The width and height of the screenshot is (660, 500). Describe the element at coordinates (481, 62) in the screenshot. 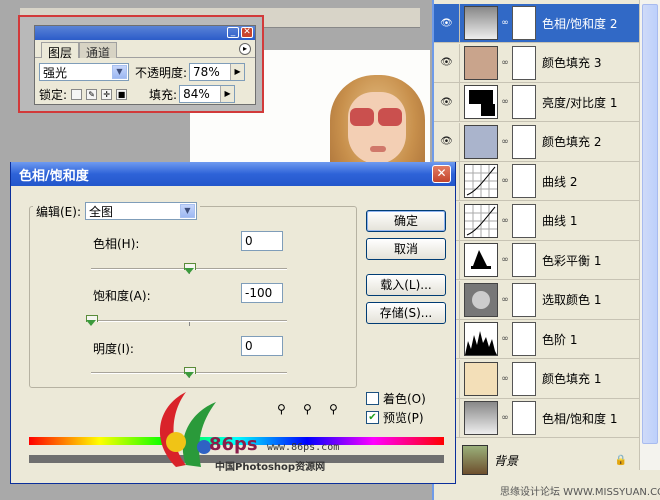

I see `fill-thumbnail` at that location.